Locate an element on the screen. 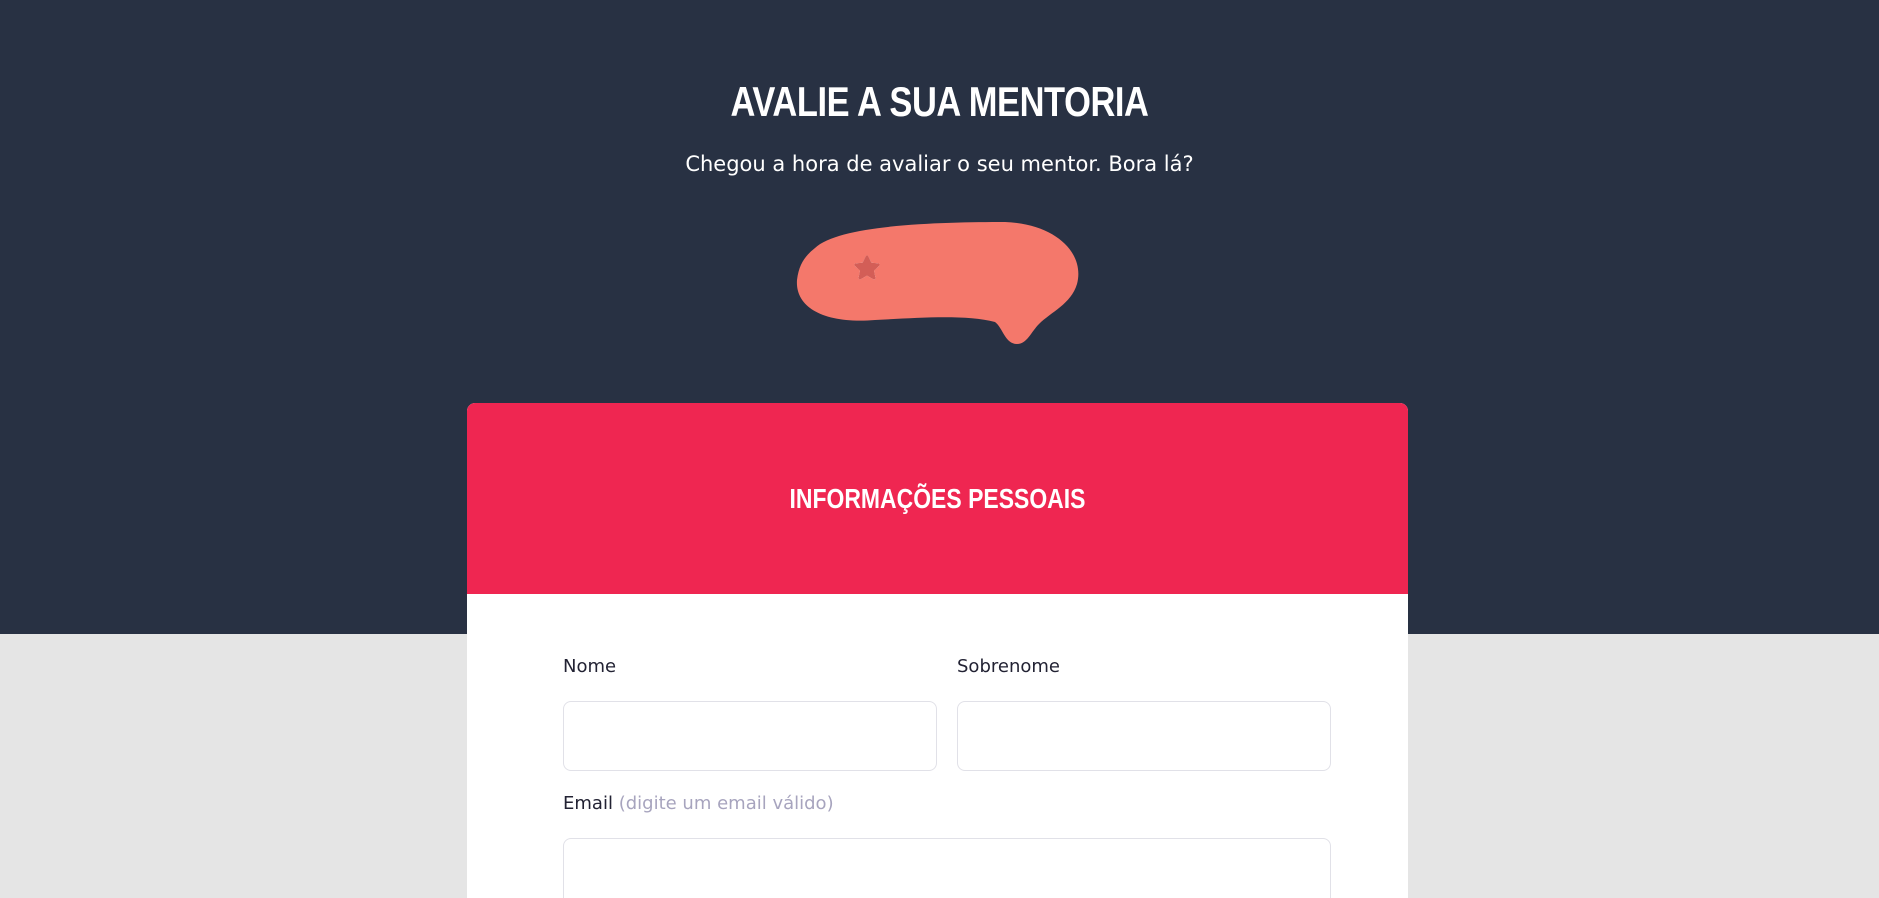 The width and height of the screenshot is (1879, 898). email-label: Email is located at coordinates (588, 803).